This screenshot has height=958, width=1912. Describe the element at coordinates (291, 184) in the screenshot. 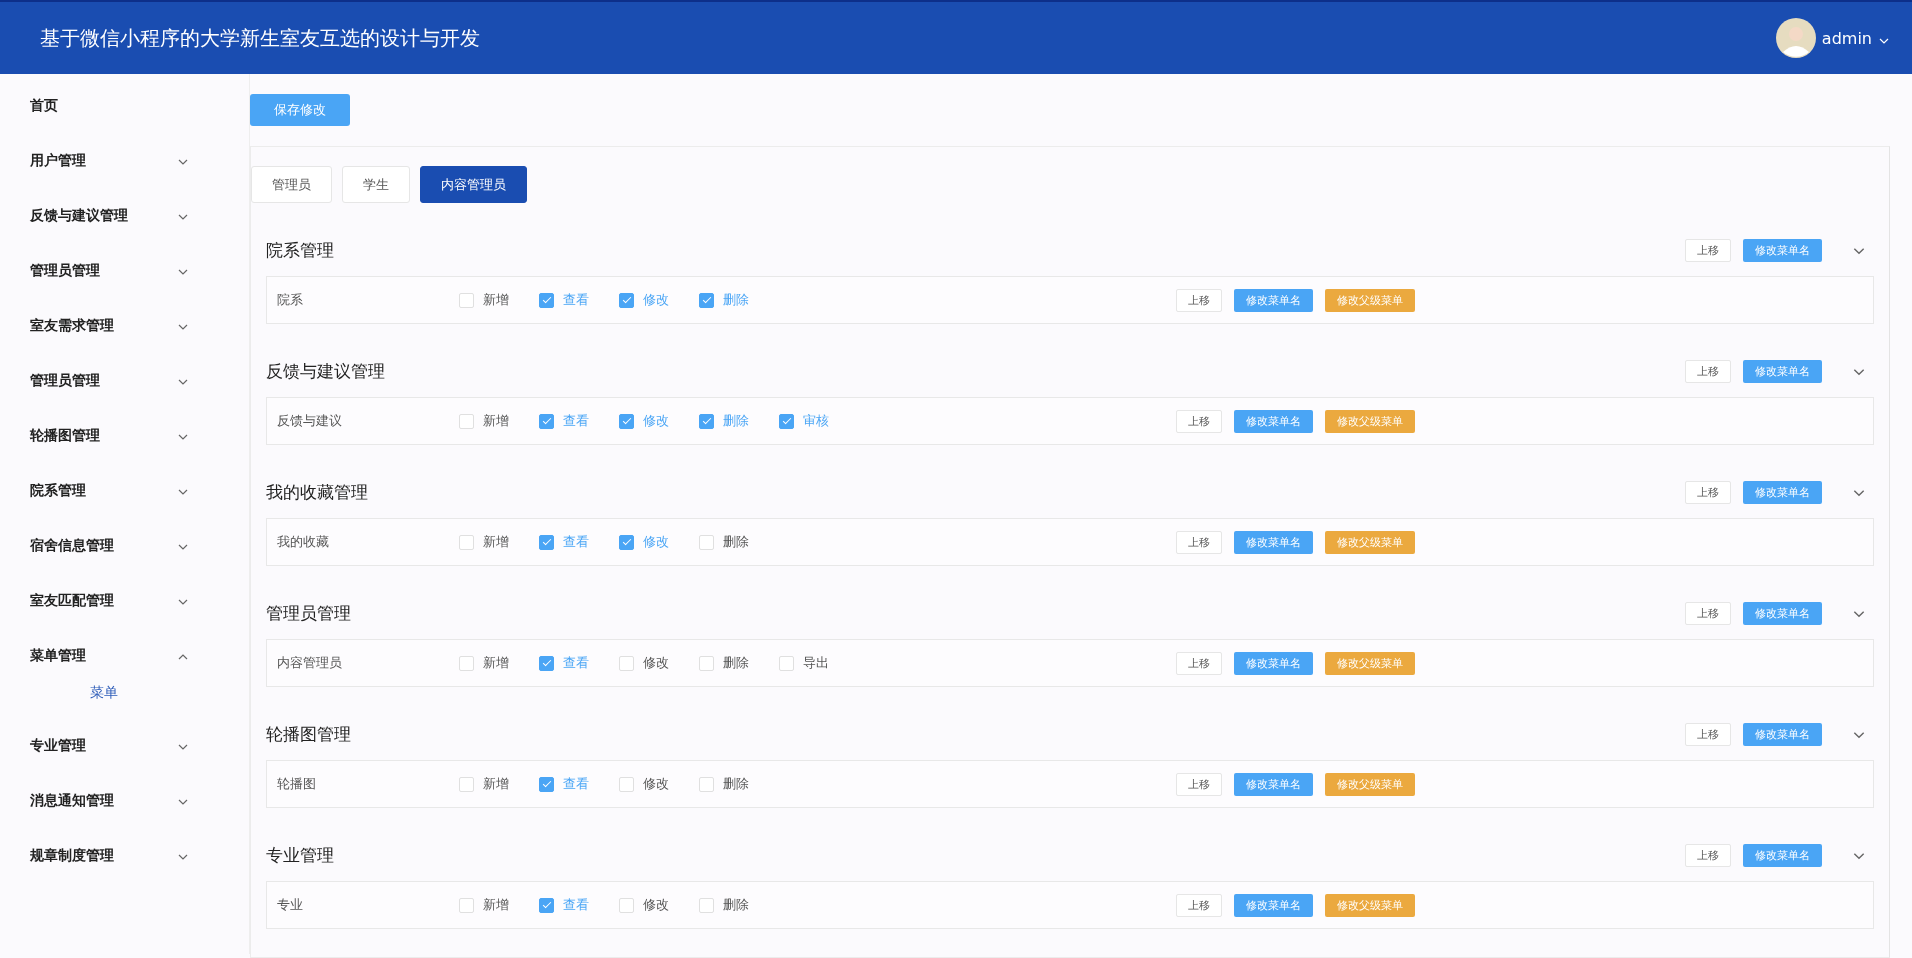

I see `role-tab: 管理员` at that location.